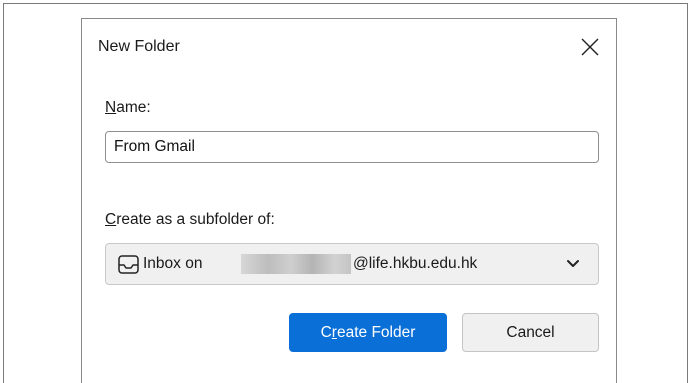  What do you see at coordinates (296, 264) in the screenshot?
I see `redacted-username` at bounding box center [296, 264].